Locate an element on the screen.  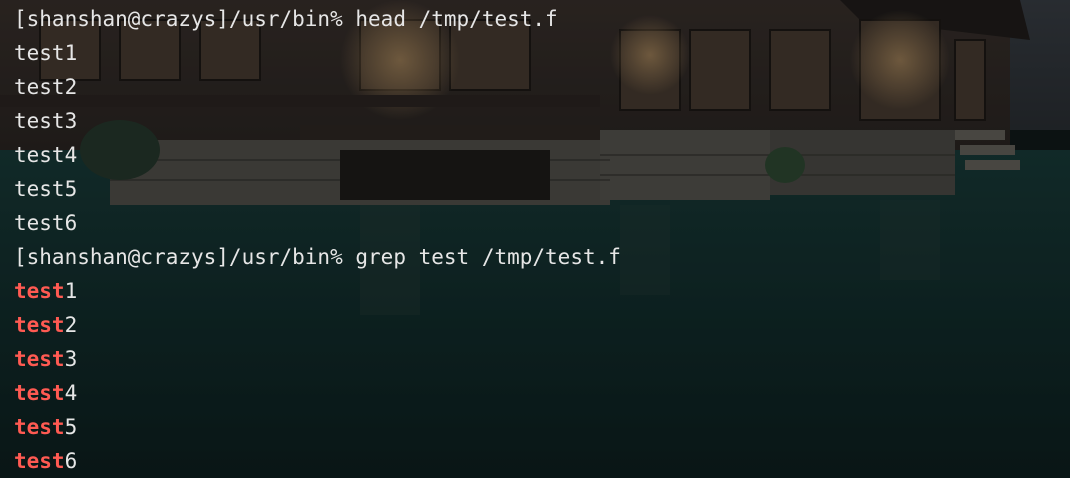
grep-result-line: test2 is located at coordinates (317, 325).